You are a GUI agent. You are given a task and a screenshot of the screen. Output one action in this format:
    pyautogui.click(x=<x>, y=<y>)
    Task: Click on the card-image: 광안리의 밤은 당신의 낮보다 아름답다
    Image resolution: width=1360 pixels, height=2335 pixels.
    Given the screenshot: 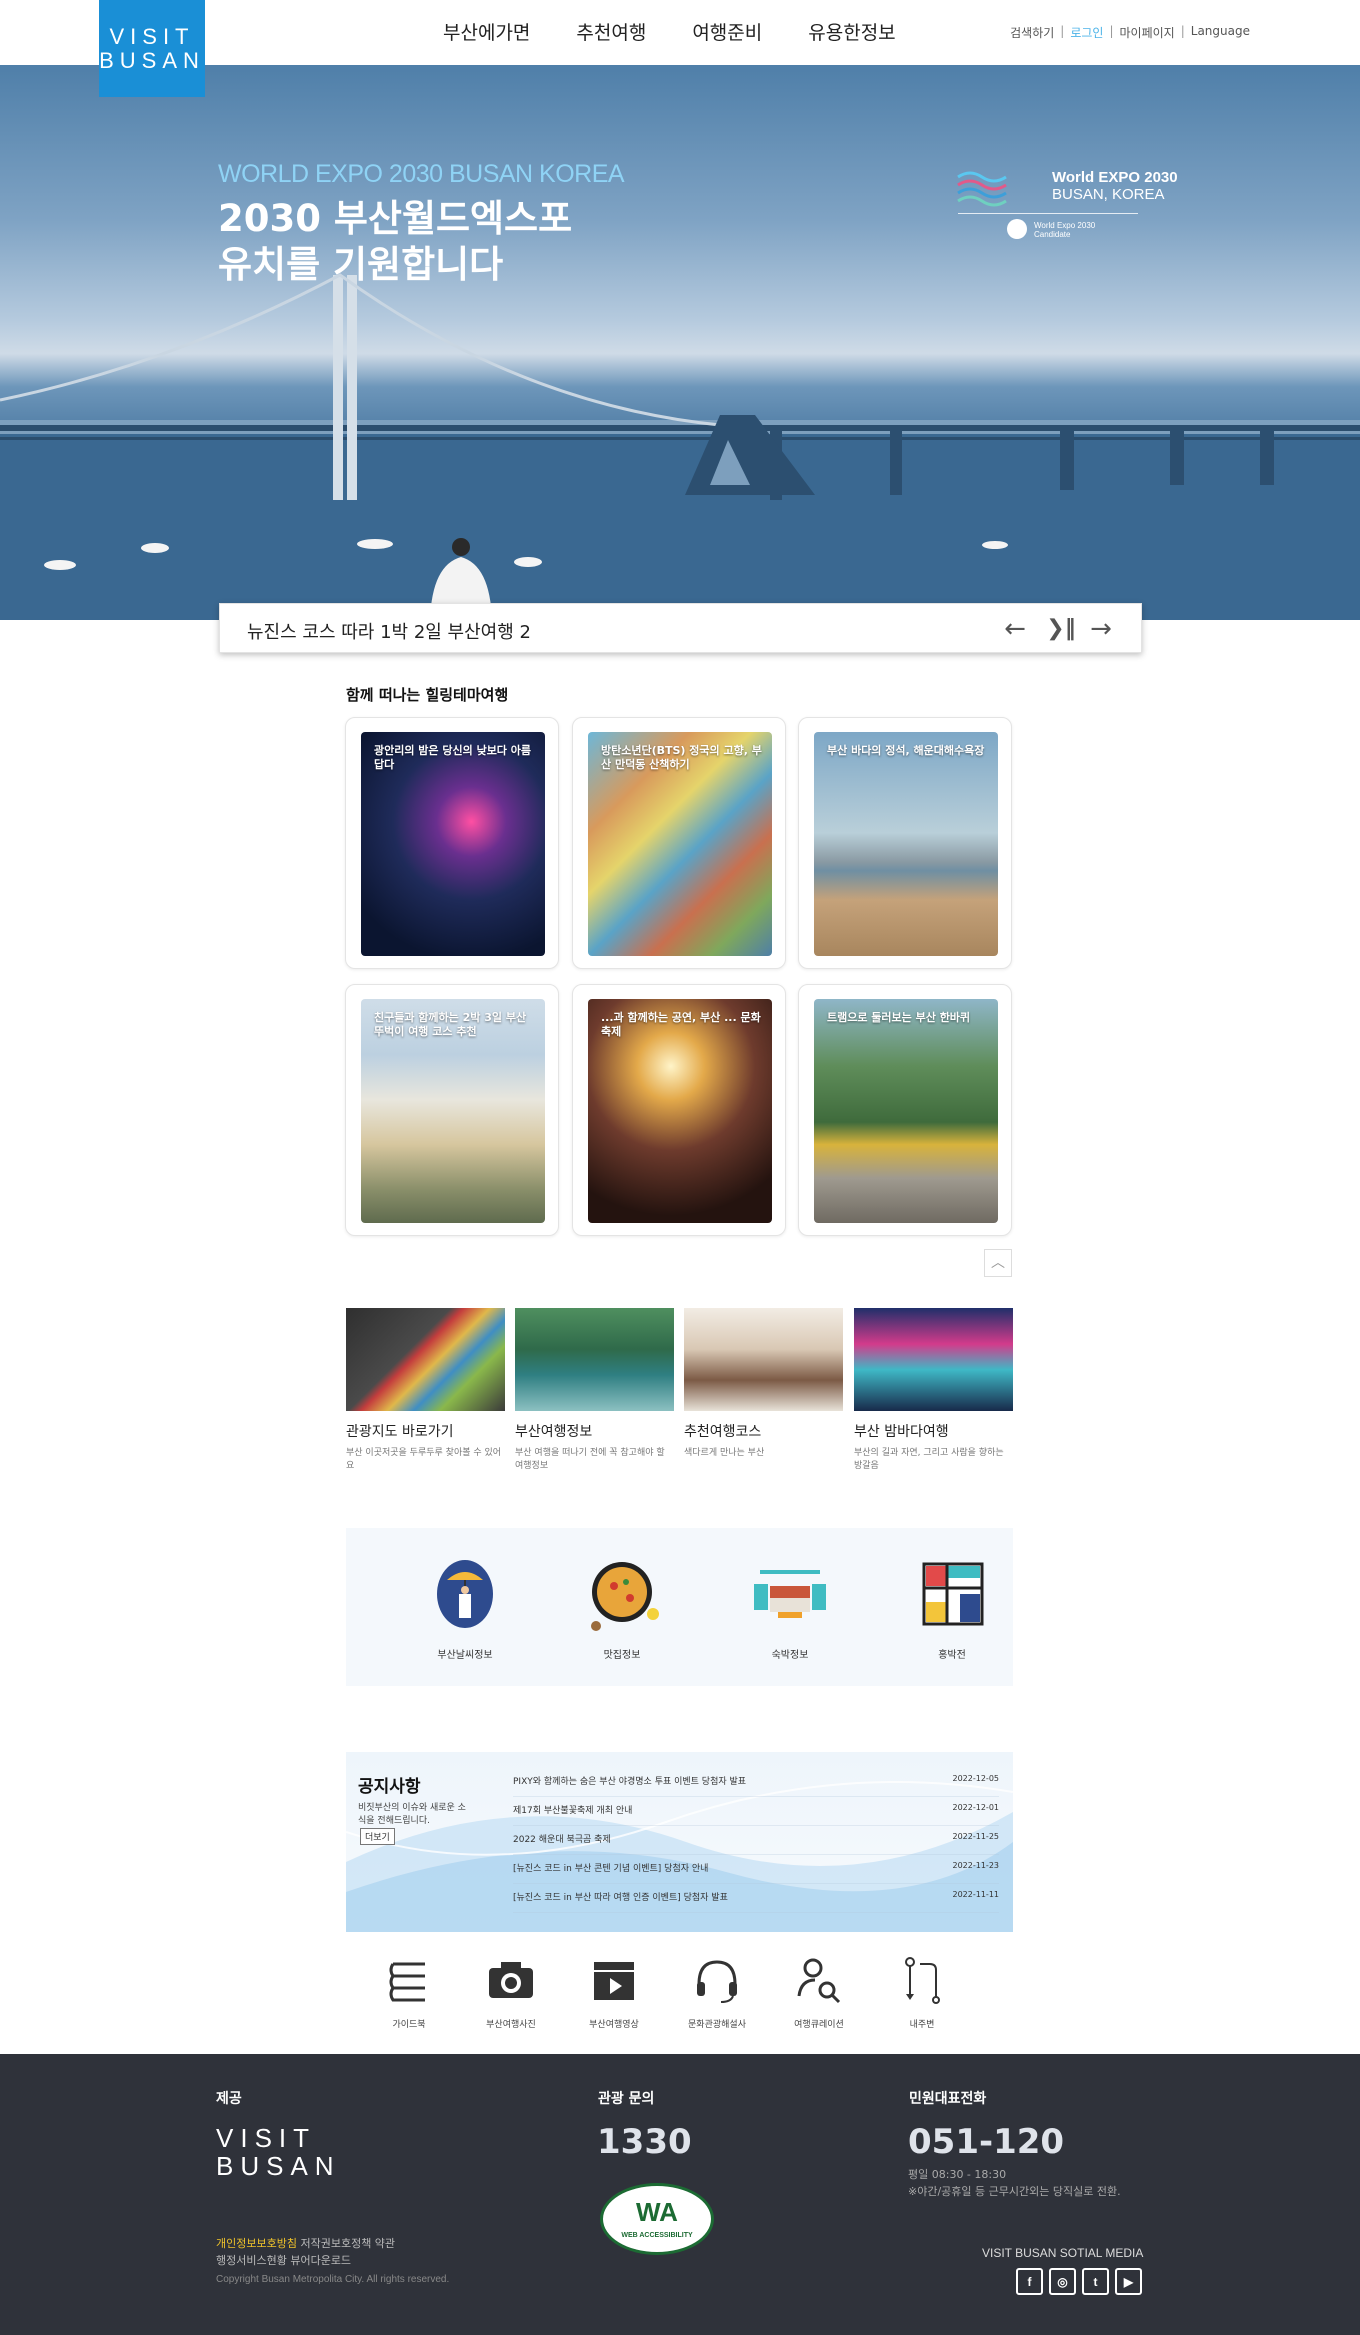 What is the action you would take?
    pyautogui.click(x=453, y=844)
    